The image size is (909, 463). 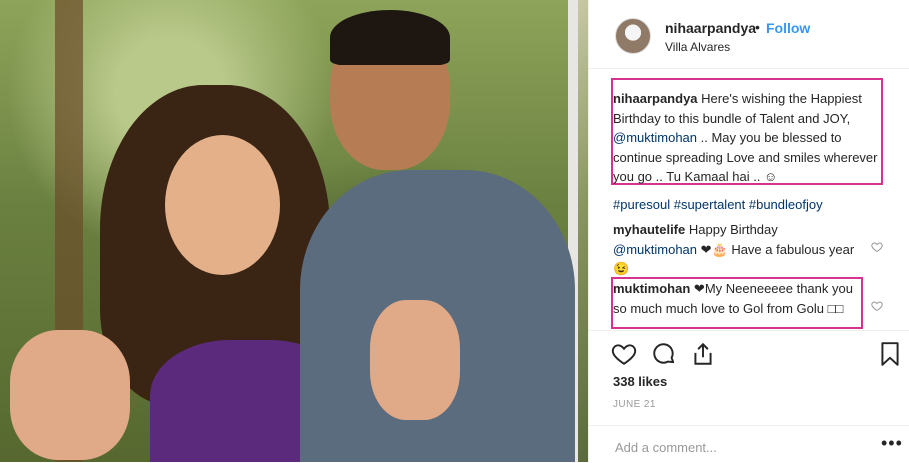 I want to click on caption-mention: @muktimohan, so click(x=655, y=137).